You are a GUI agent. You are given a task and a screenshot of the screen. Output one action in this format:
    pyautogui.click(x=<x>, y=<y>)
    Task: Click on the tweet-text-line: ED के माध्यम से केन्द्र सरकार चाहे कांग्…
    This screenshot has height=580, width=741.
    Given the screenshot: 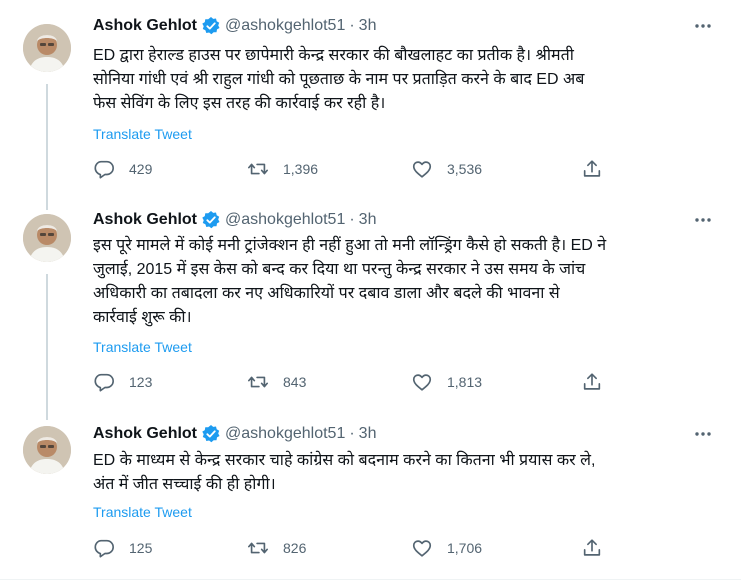 What is the action you would take?
    pyautogui.click(x=344, y=460)
    